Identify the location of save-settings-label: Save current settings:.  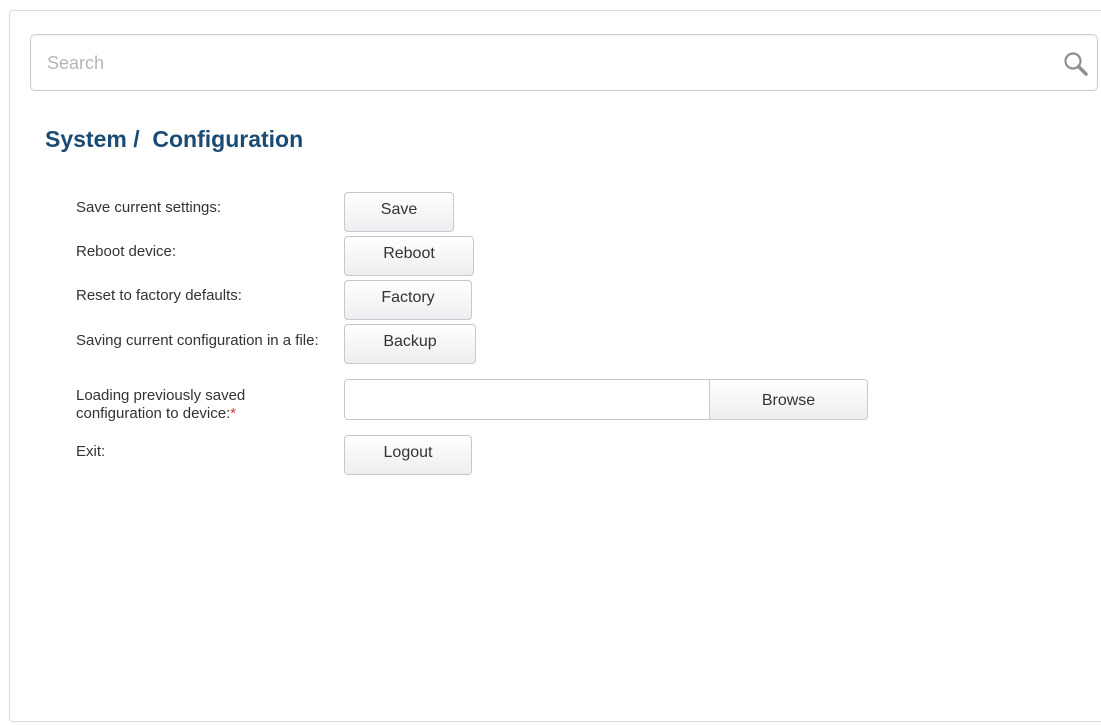
(149, 207).